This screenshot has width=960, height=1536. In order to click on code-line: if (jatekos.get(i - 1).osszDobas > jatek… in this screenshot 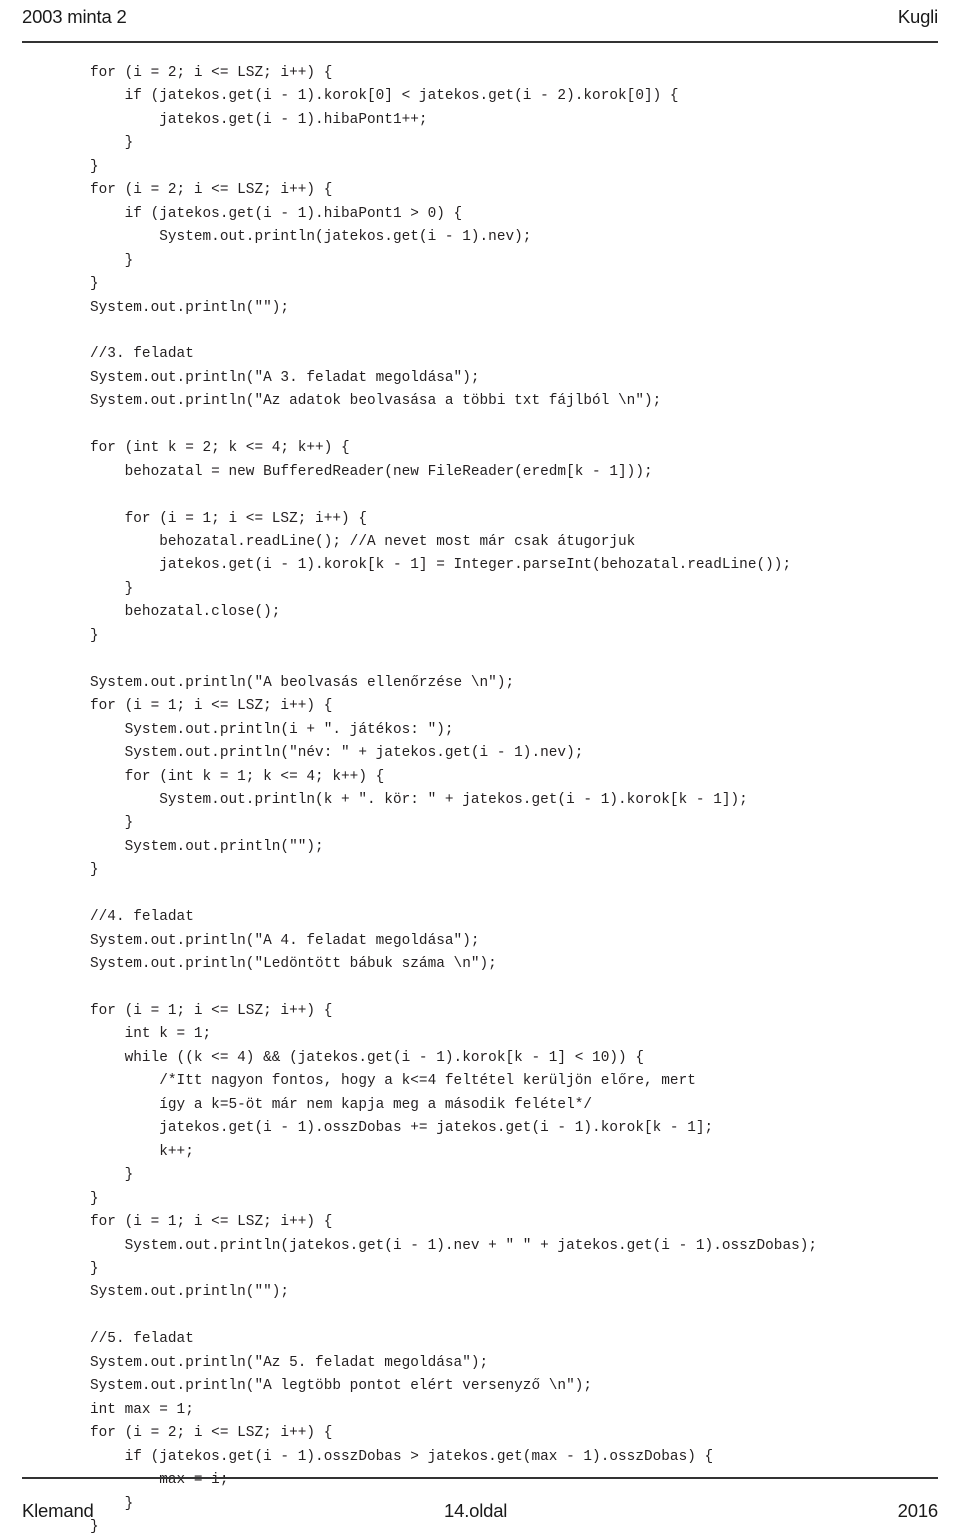, I will do `click(402, 1456)`.